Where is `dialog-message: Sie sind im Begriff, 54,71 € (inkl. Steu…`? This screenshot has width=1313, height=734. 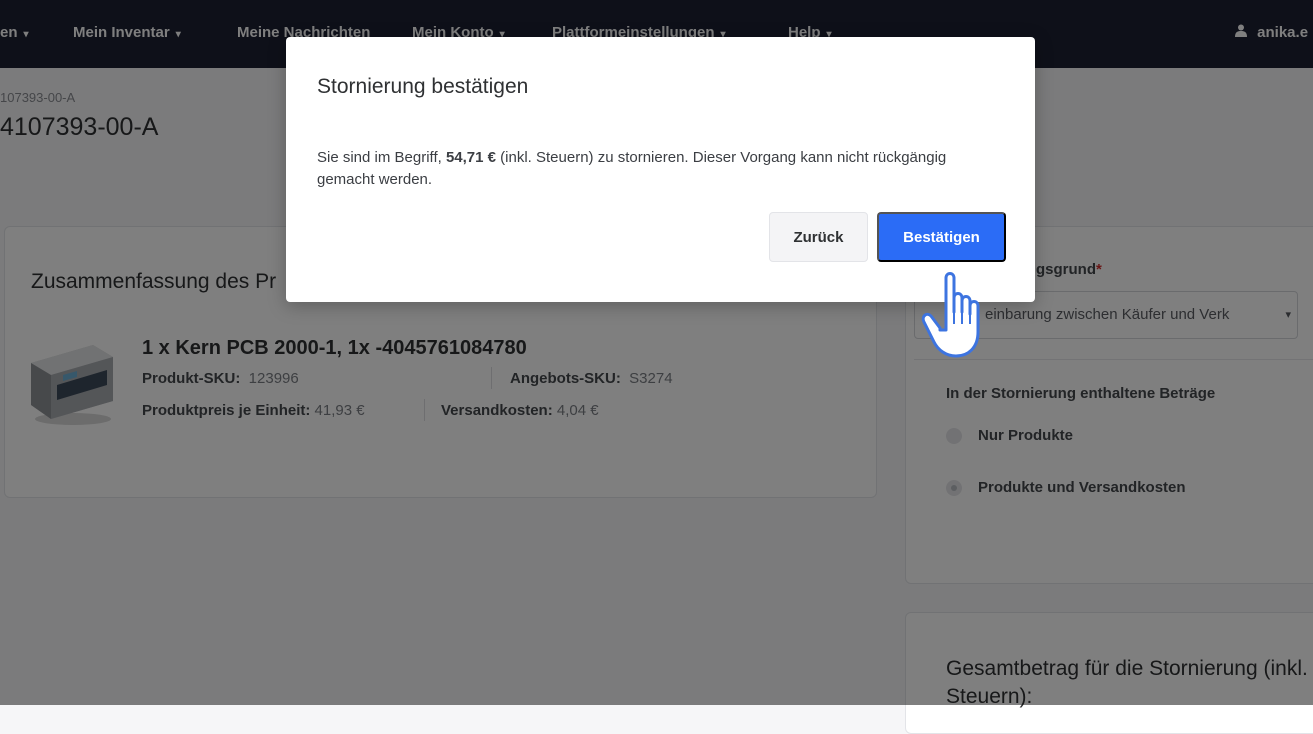
dialog-message: Sie sind im Begriff, 54,71 € (inkl. Steu… is located at coordinates (657, 169).